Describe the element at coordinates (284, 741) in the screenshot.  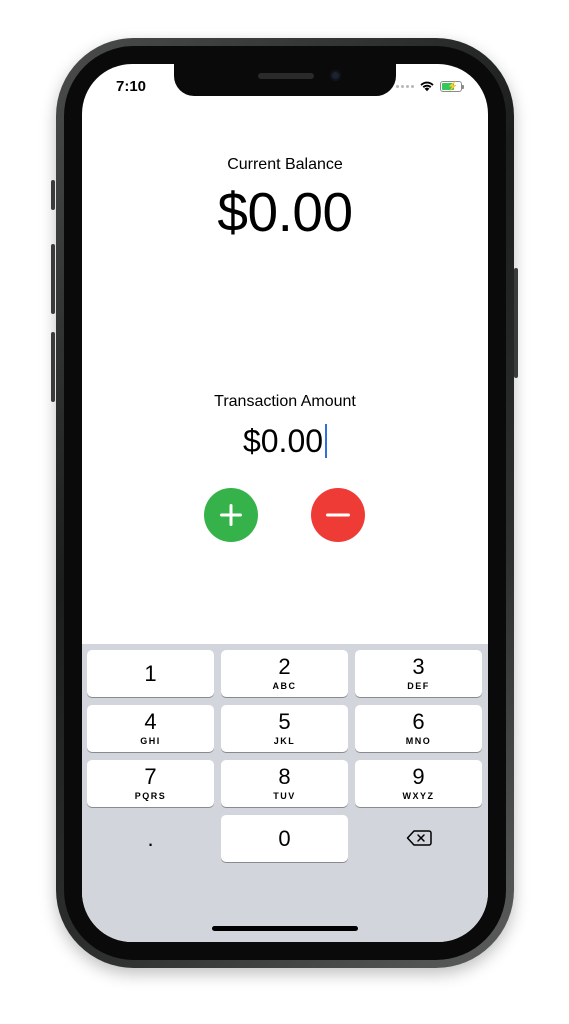
I see `key-letters: JKL` at that location.